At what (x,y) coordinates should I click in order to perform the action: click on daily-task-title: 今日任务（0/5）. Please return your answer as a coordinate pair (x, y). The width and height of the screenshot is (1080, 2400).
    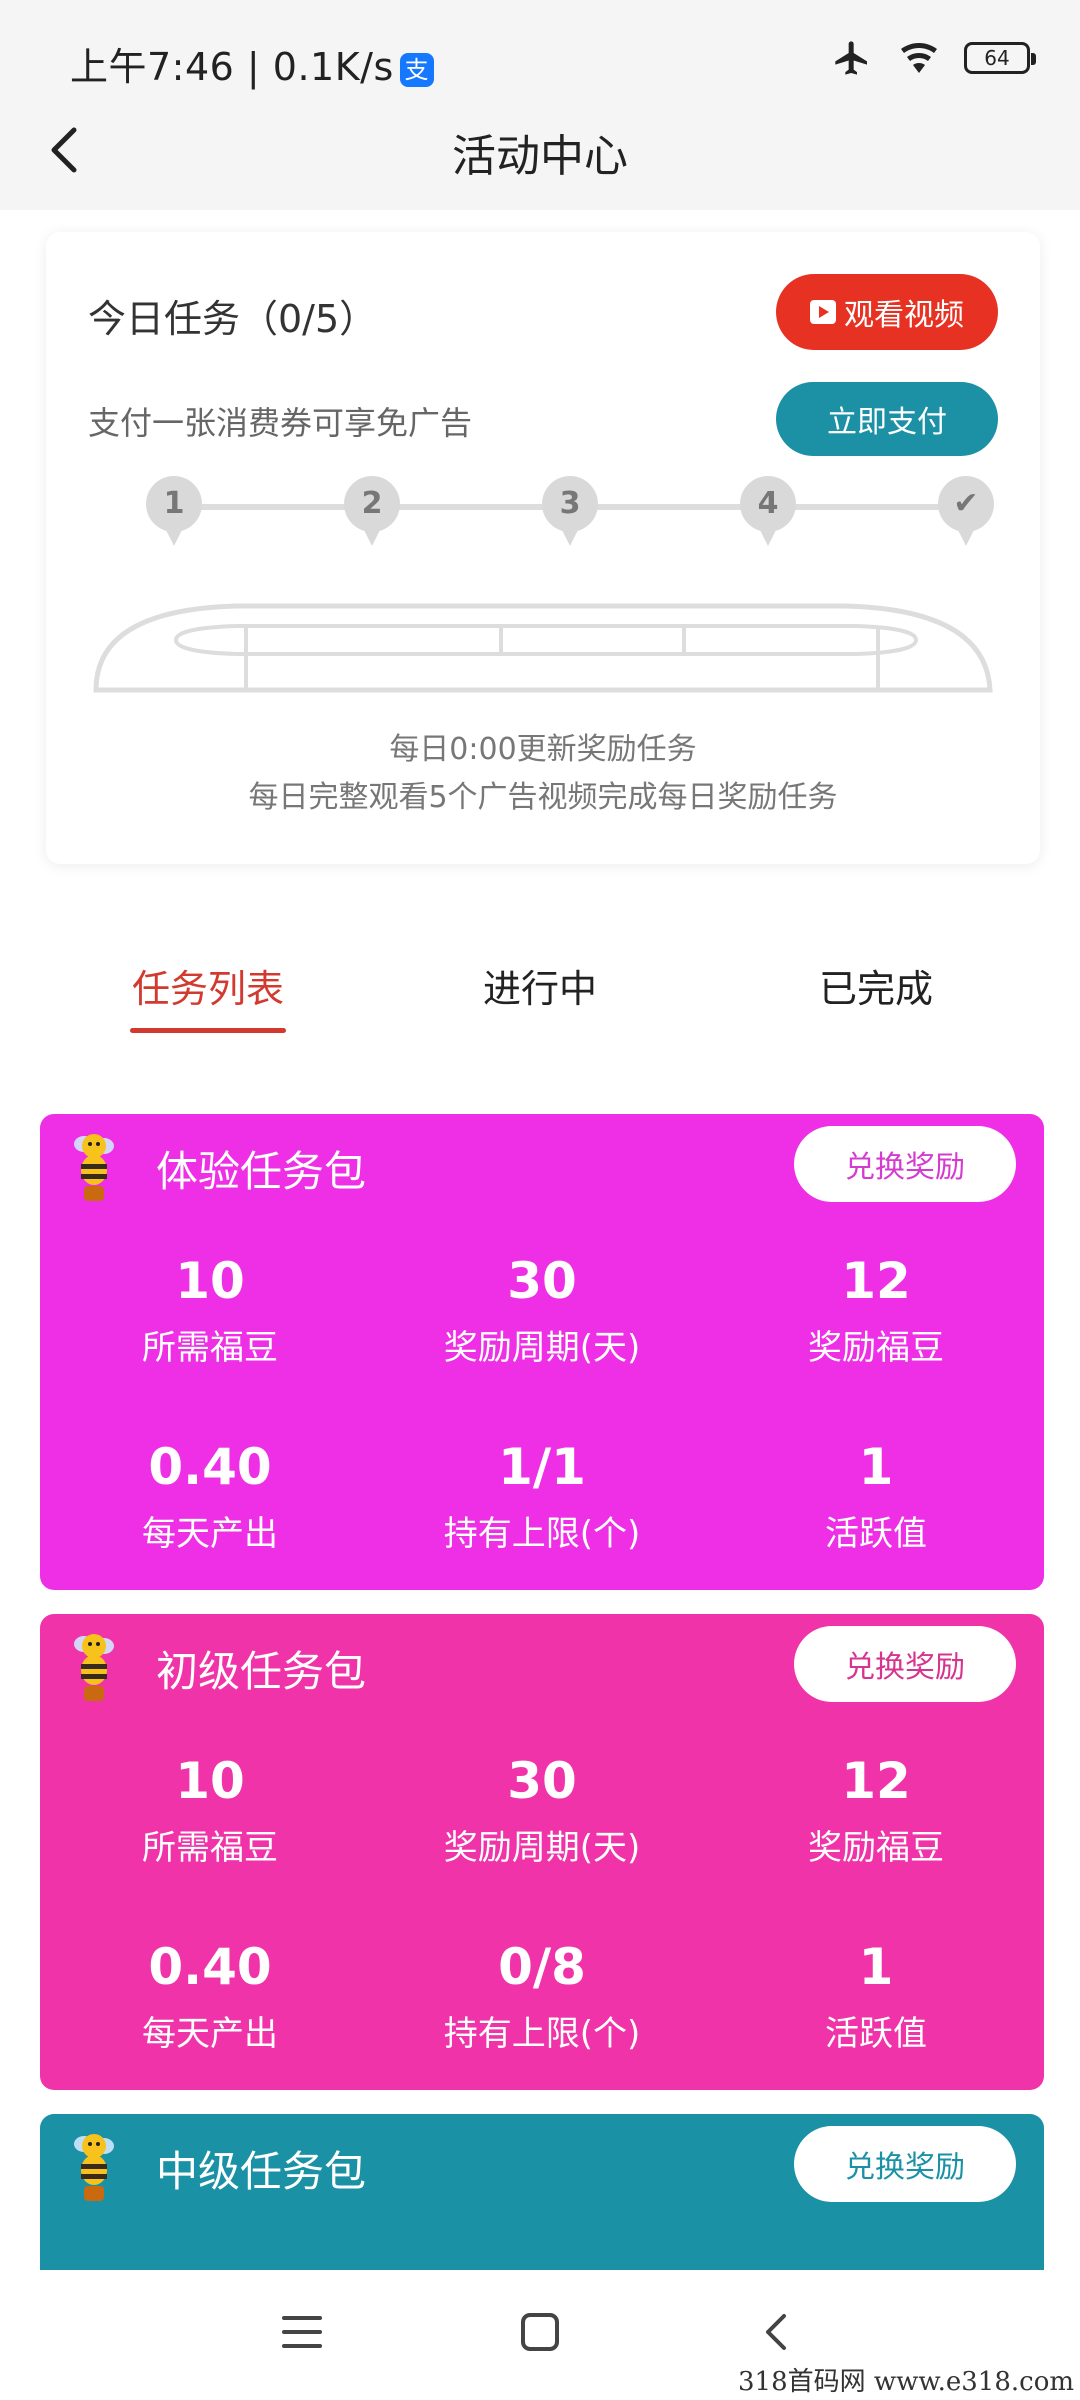
    Looking at the image, I should click on (233, 319).